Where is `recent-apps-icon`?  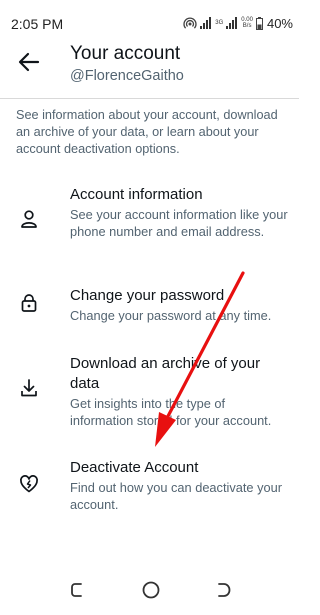 recent-apps-icon is located at coordinates (76, 590).